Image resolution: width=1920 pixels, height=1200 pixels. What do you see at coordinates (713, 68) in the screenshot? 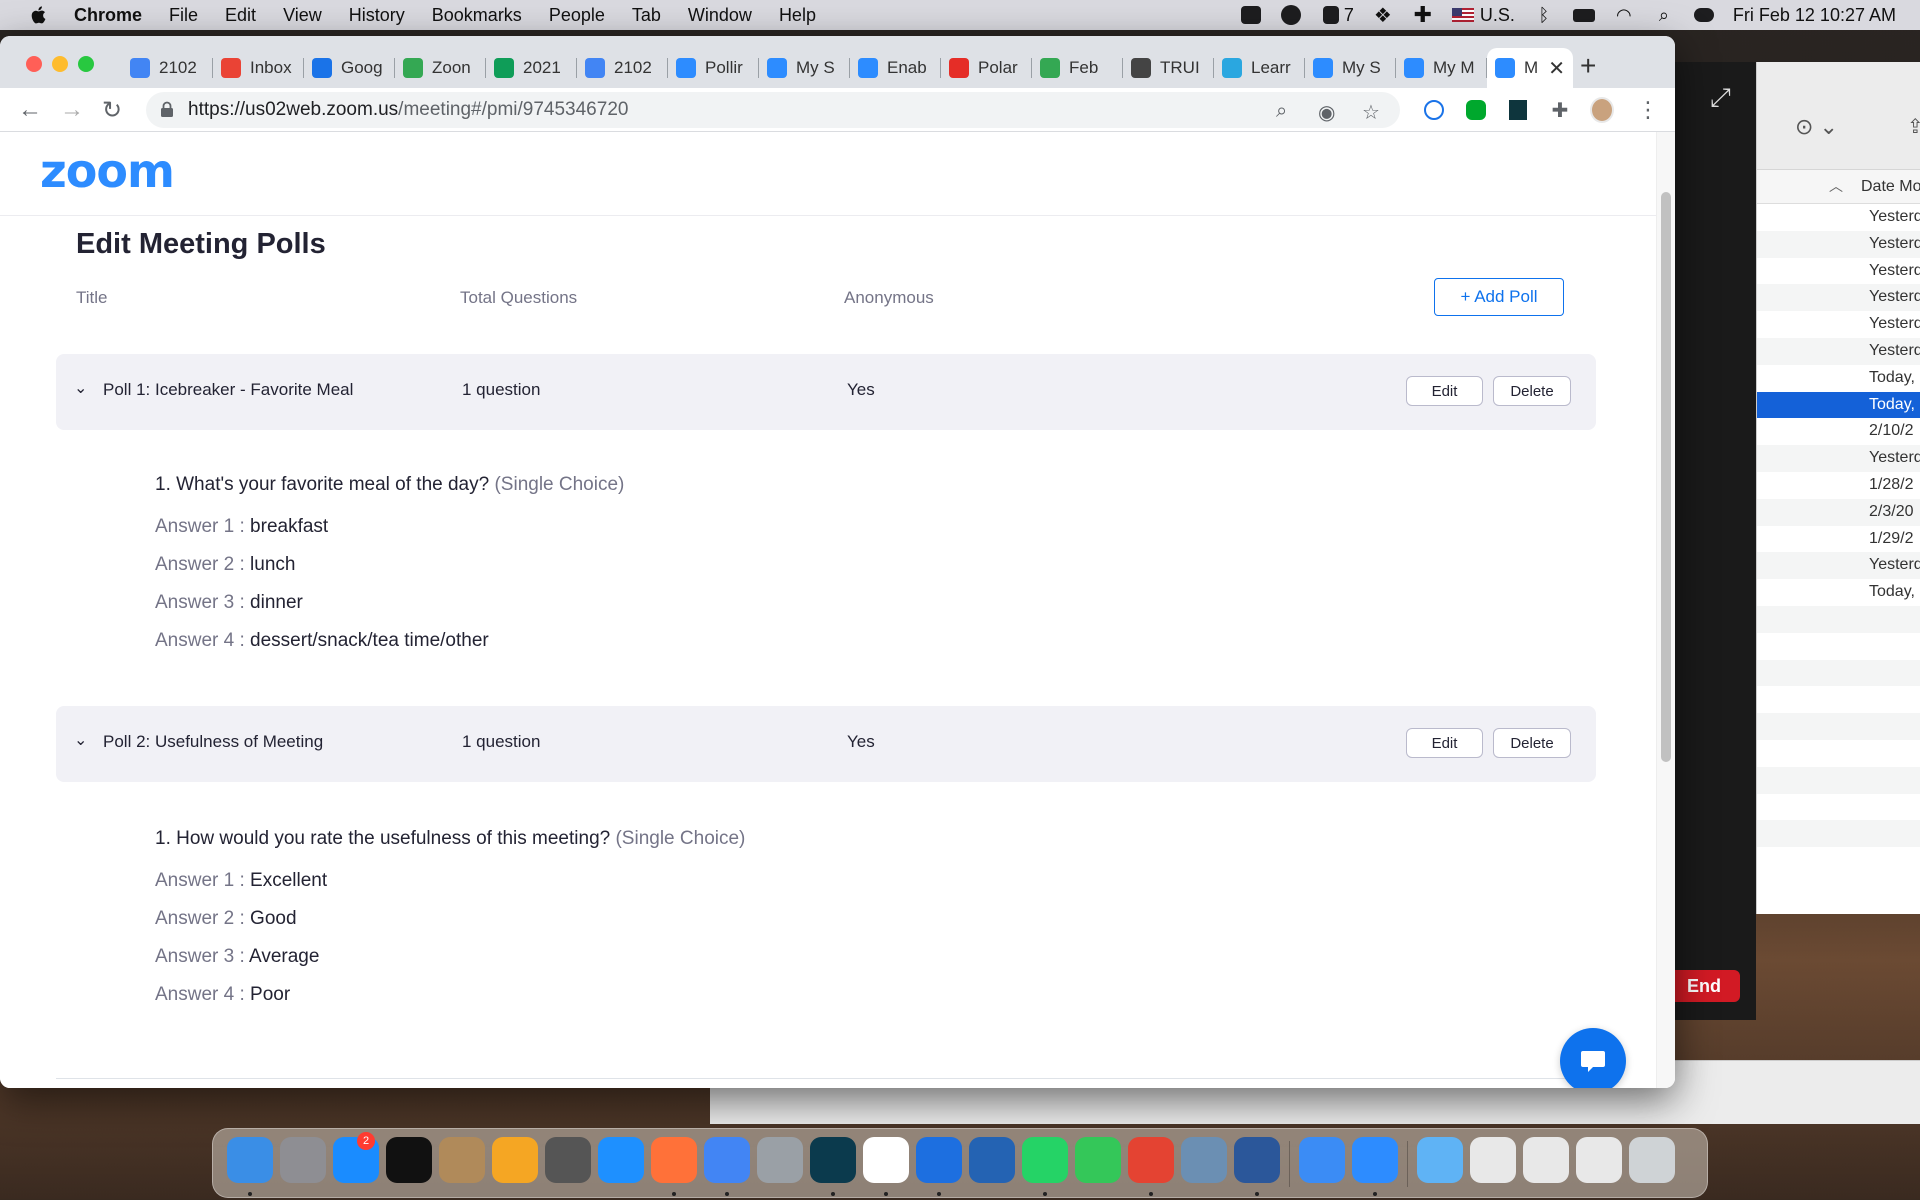
I see `tab: Pollir` at bounding box center [713, 68].